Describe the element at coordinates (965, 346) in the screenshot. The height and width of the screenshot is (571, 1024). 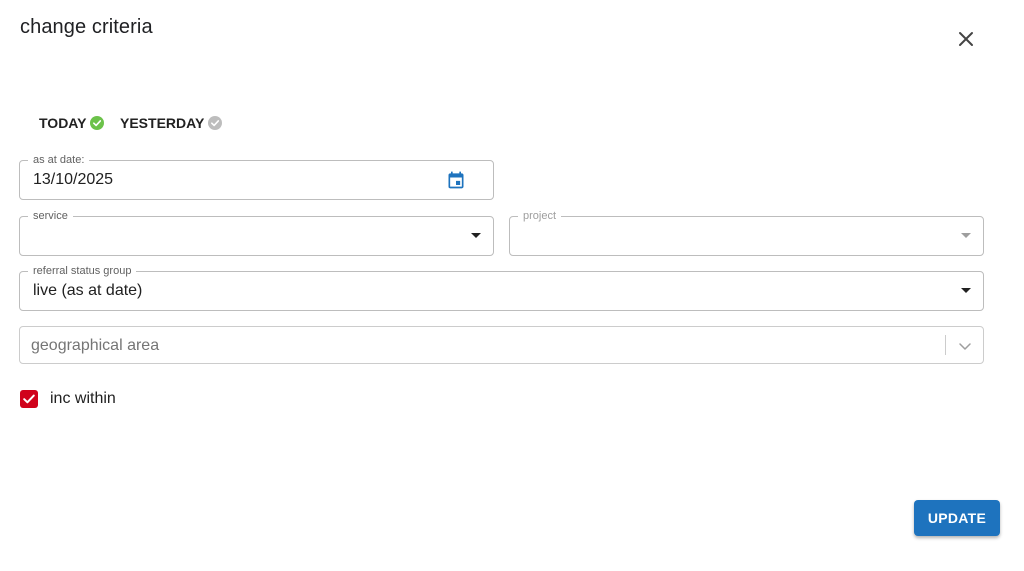
I see `chevron-down-icon` at that location.